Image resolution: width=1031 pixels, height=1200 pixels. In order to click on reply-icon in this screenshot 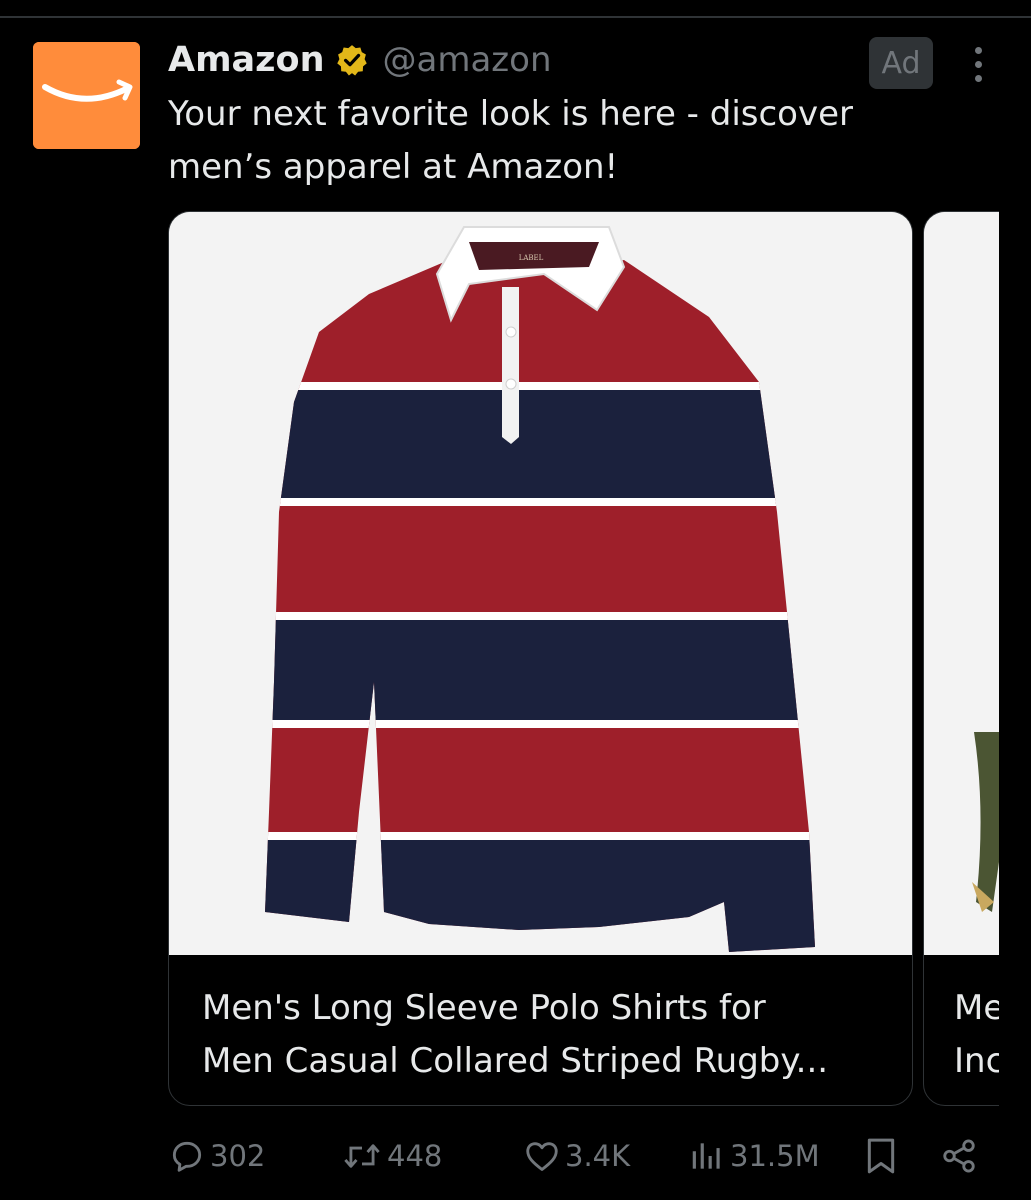, I will do `click(187, 1156)`.